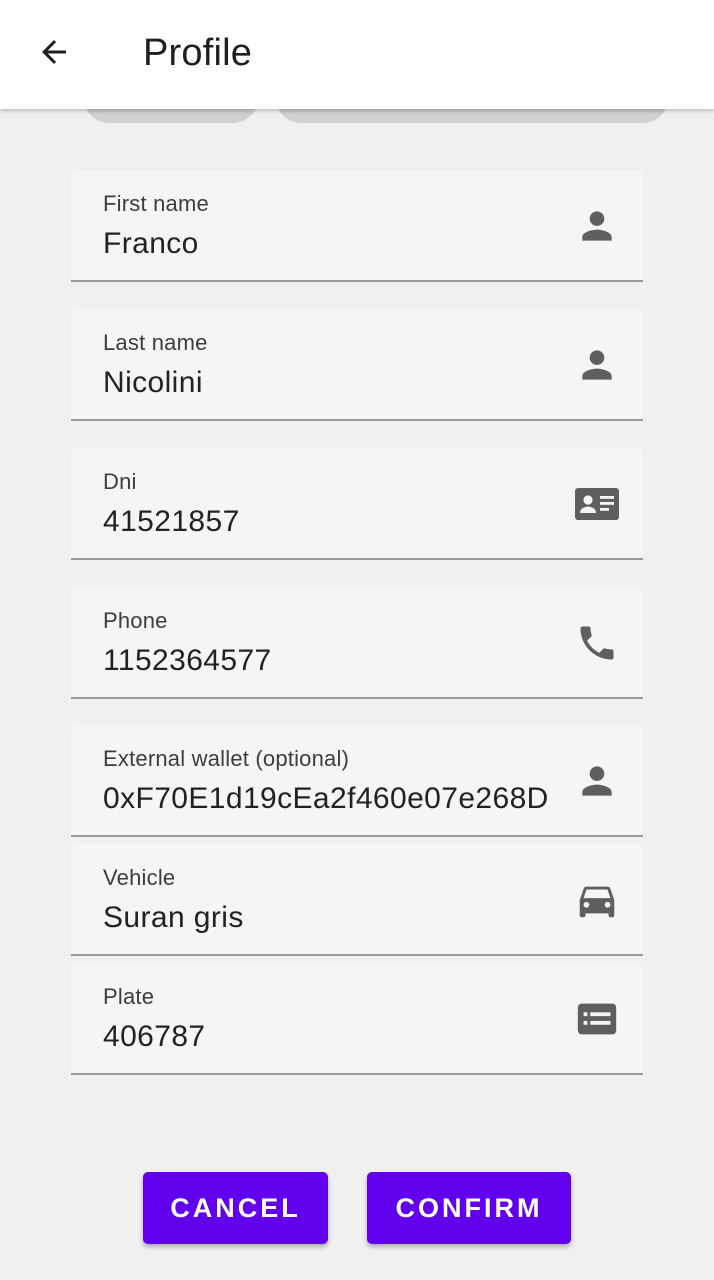 The image size is (714, 1280). I want to click on dni-field: Dni 41521857, so click(357, 504).